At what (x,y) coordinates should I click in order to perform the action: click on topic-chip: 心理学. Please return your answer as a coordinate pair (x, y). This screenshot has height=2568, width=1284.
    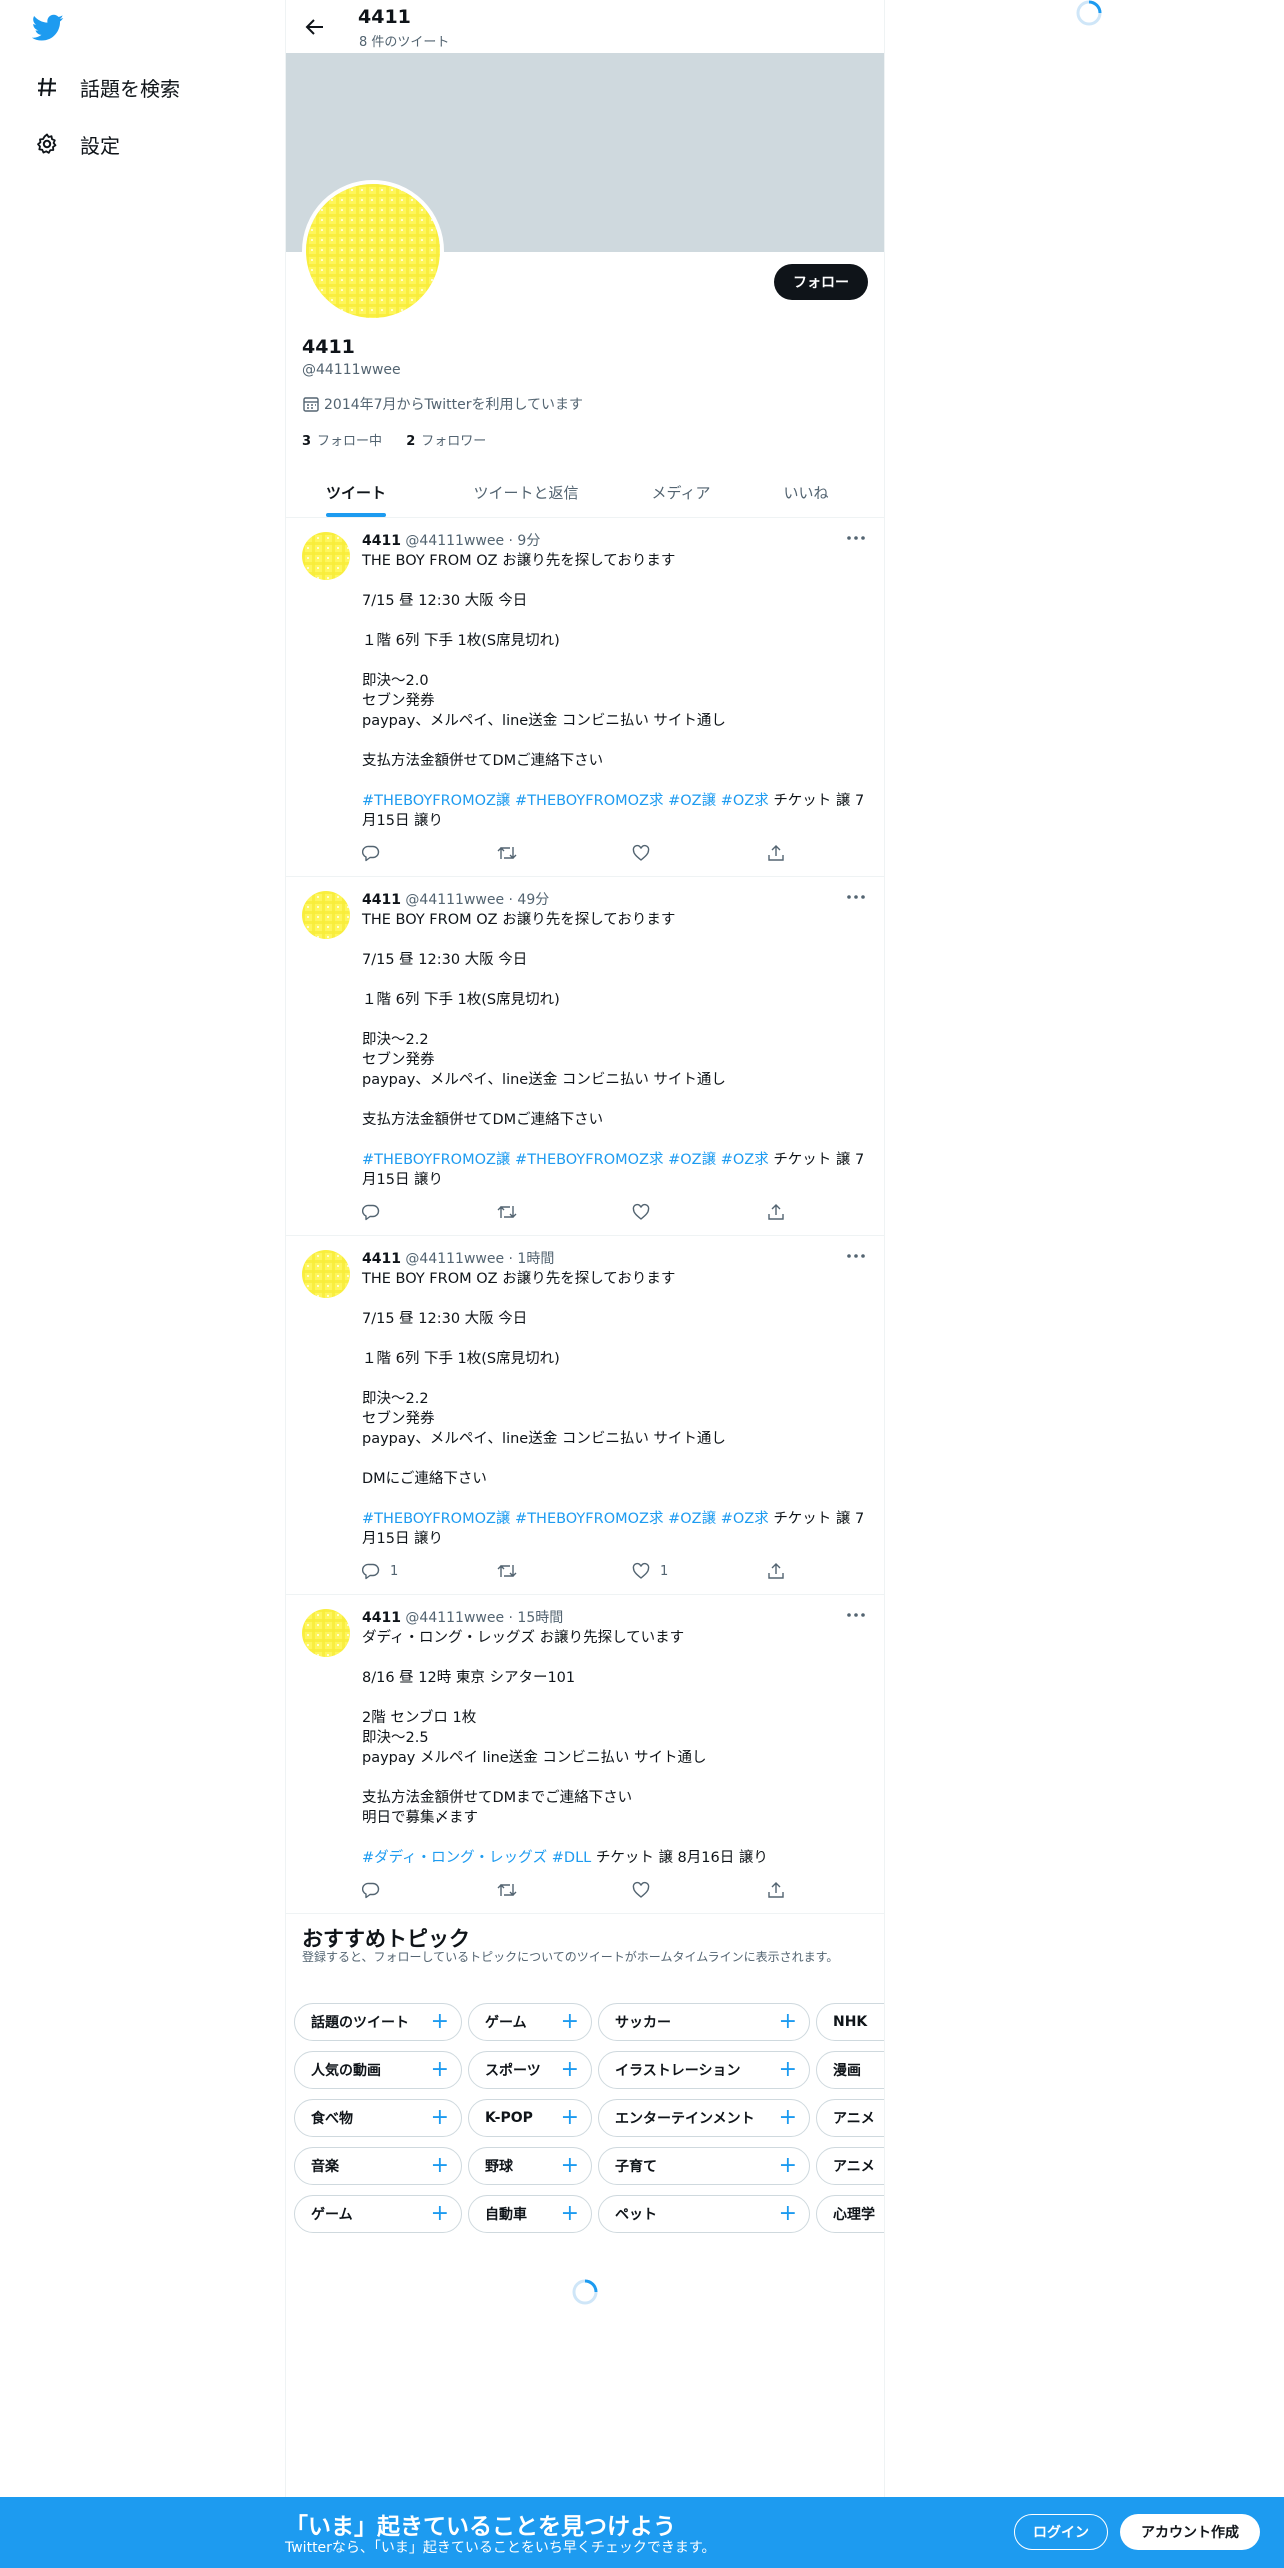
    Looking at the image, I should click on (850, 2214).